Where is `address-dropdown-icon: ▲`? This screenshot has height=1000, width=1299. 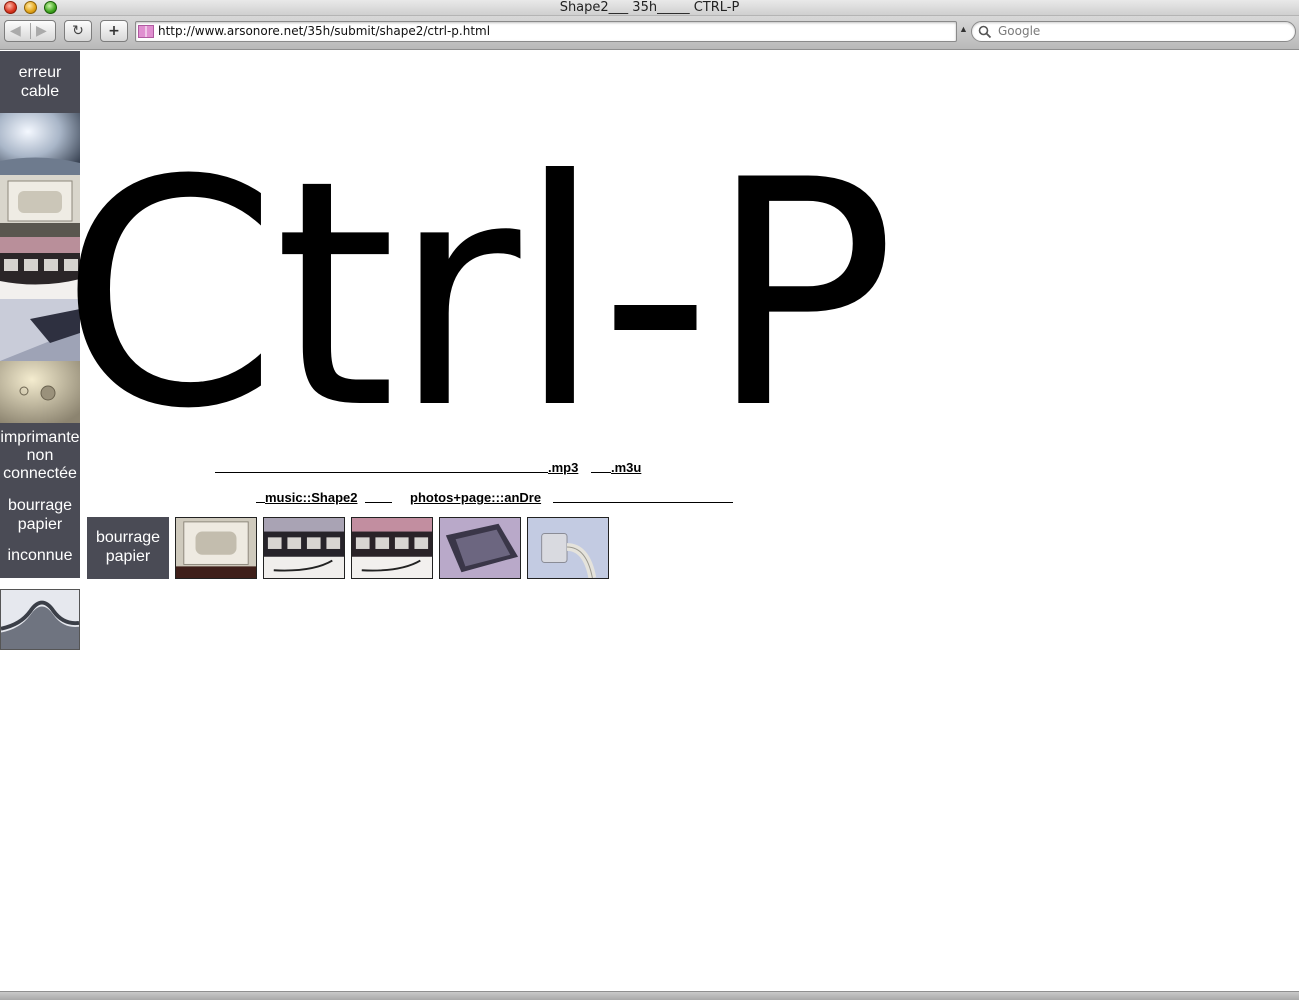 address-dropdown-icon: ▲ is located at coordinates (963, 29).